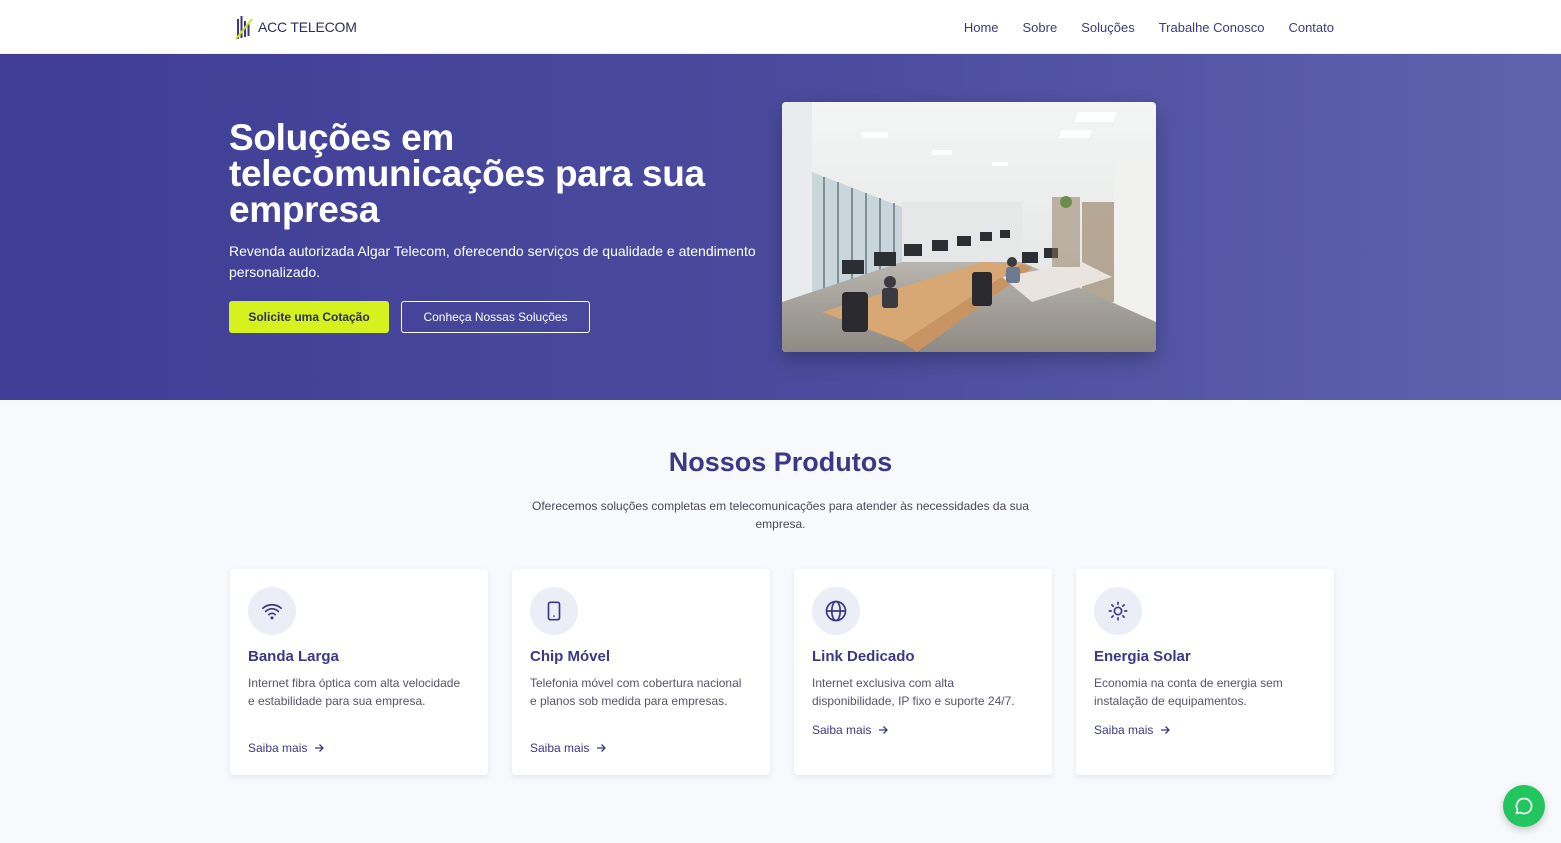 The width and height of the screenshot is (1561, 843). What do you see at coordinates (1311, 27) in the screenshot?
I see `nav-contato: Contato` at bounding box center [1311, 27].